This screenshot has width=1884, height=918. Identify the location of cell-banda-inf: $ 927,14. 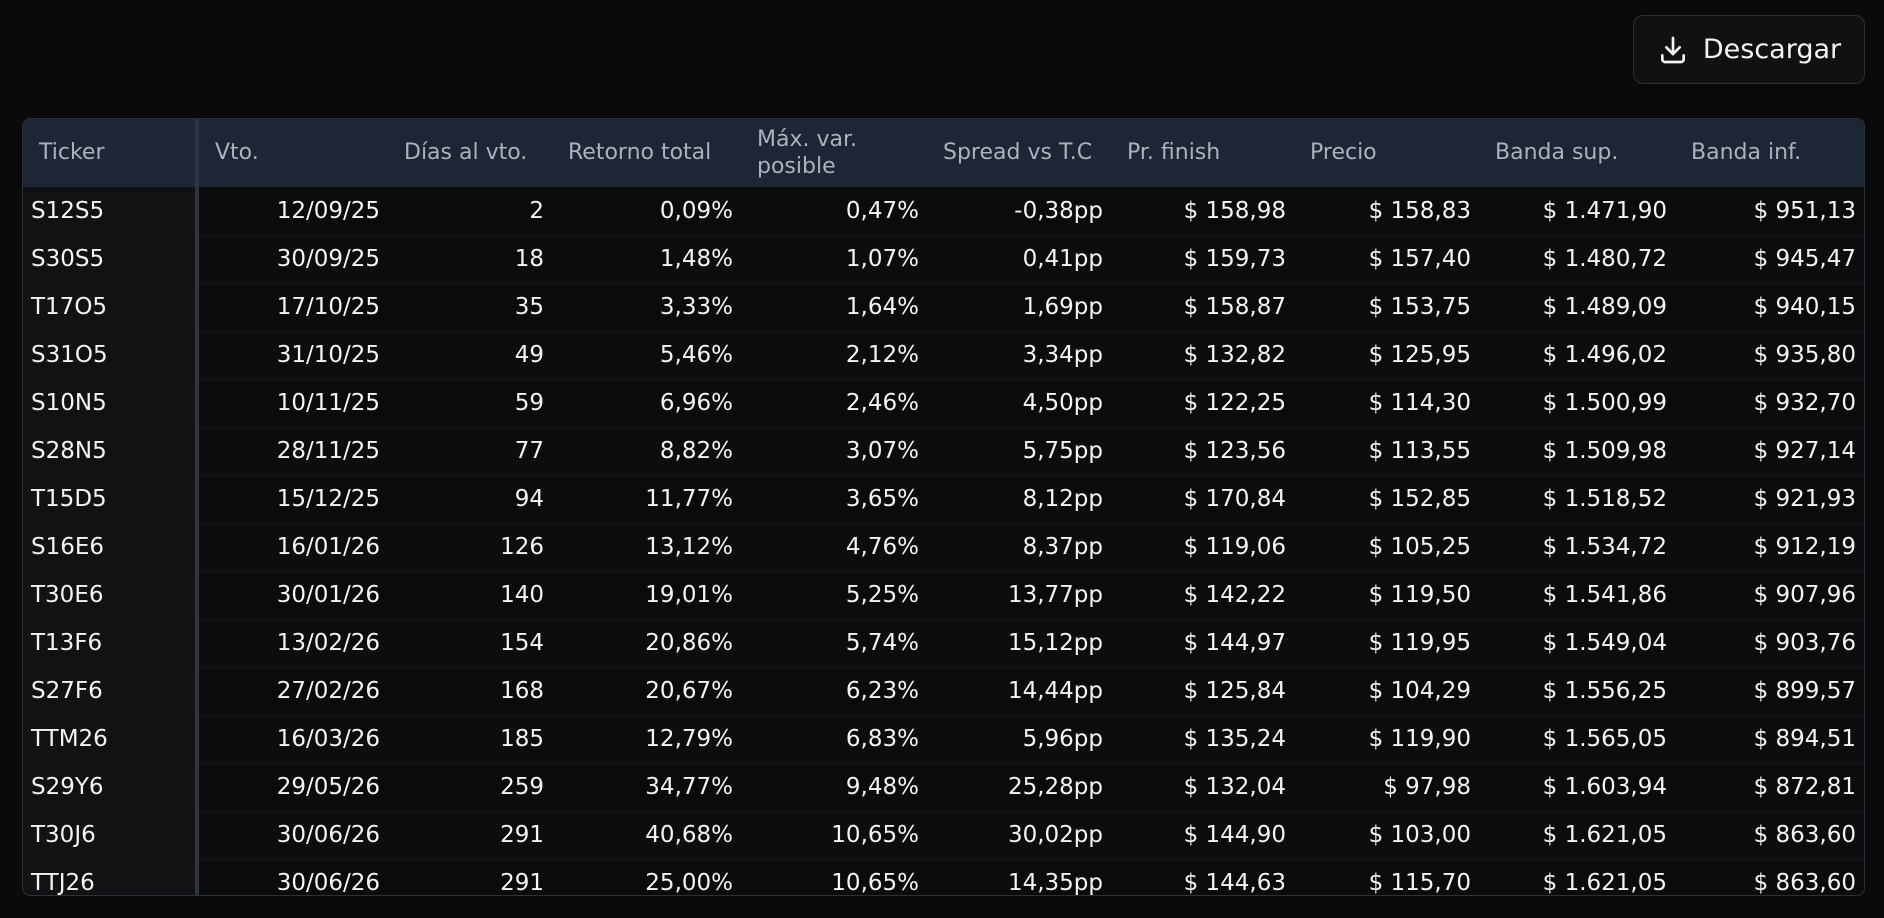
(1769, 451).